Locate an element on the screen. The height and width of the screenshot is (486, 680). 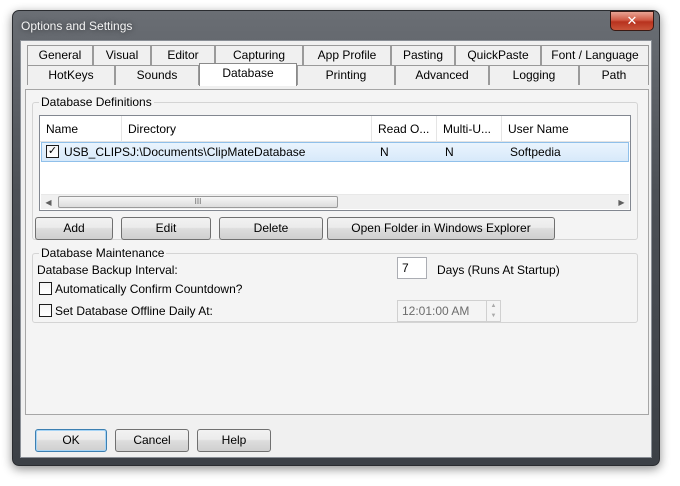
tab-visual: Visual is located at coordinates (122, 55).